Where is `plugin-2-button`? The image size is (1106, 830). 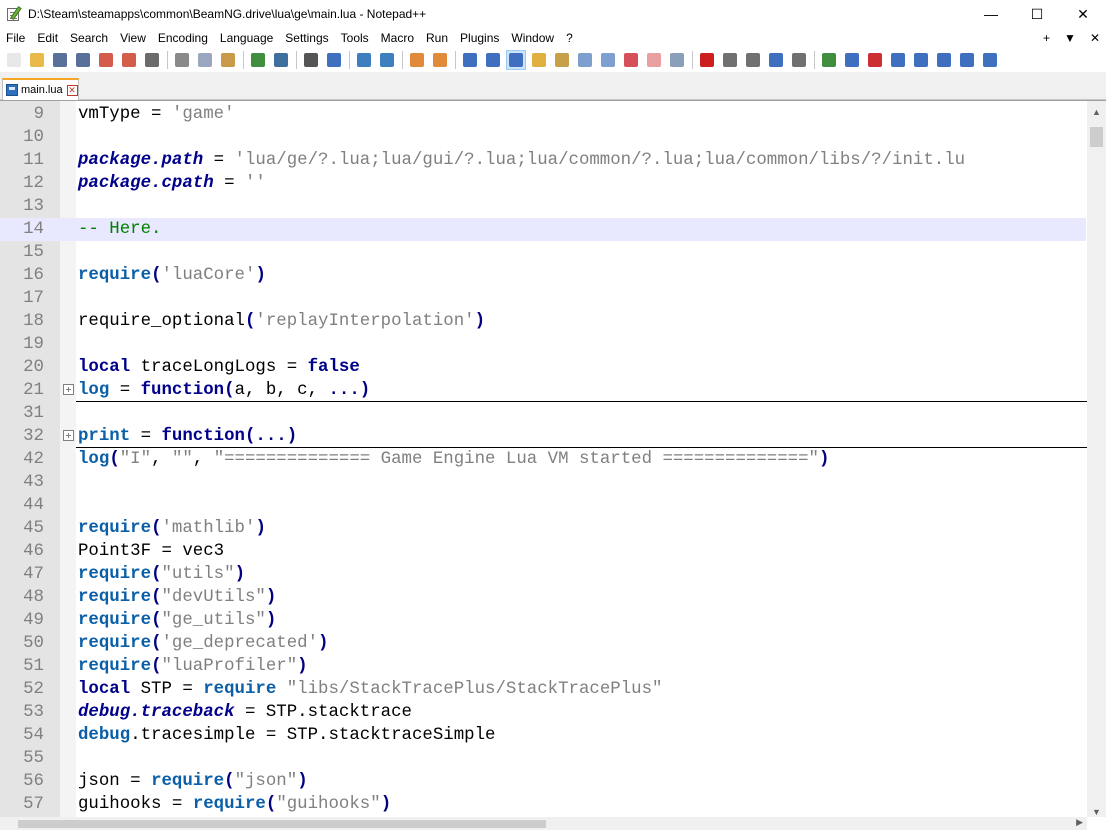 plugin-2-button is located at coordinates (852, 60).